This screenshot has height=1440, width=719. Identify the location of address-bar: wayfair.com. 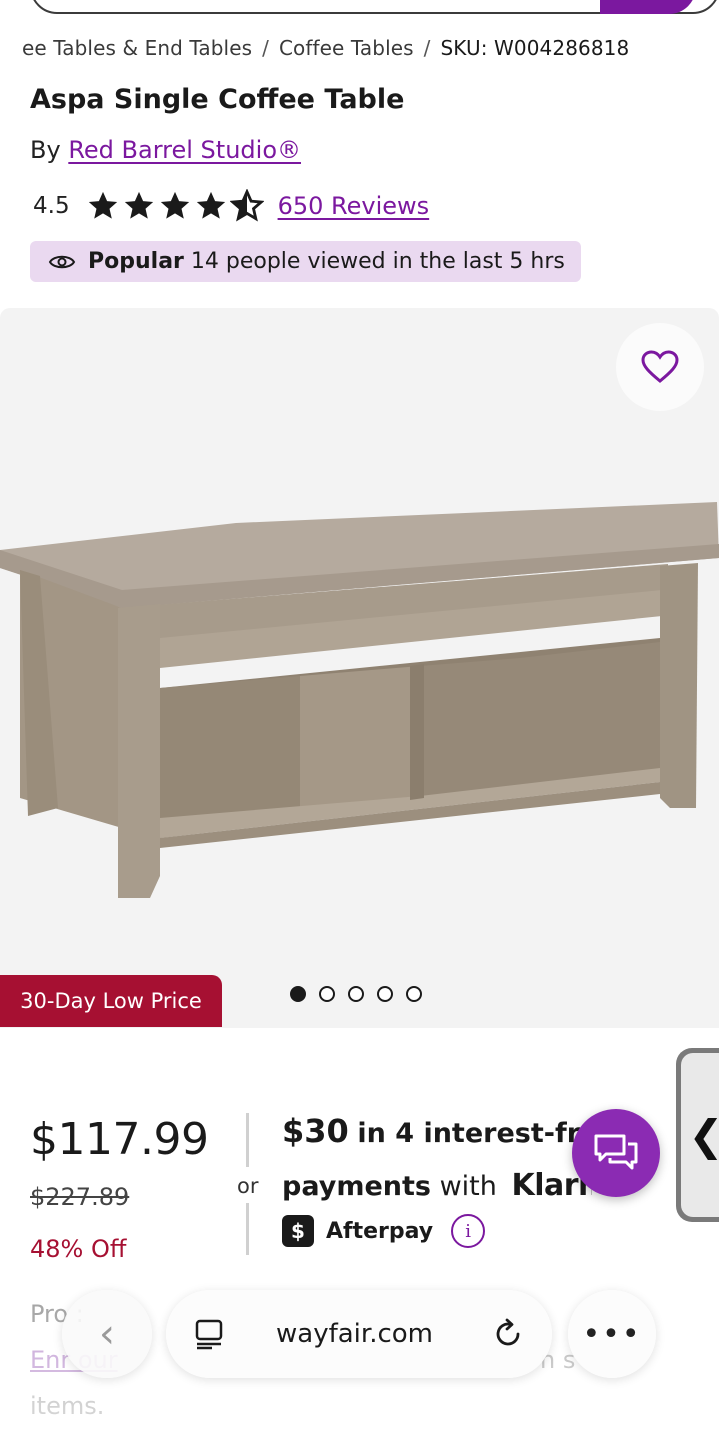
(359, 1334).